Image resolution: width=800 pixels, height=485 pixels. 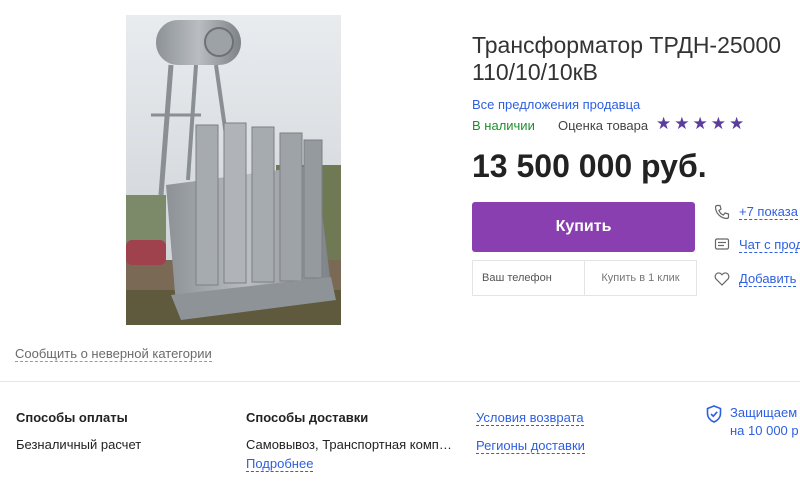 I want to click on delivery-regions-link: Регионы доставки, so click(x=530, y=446).